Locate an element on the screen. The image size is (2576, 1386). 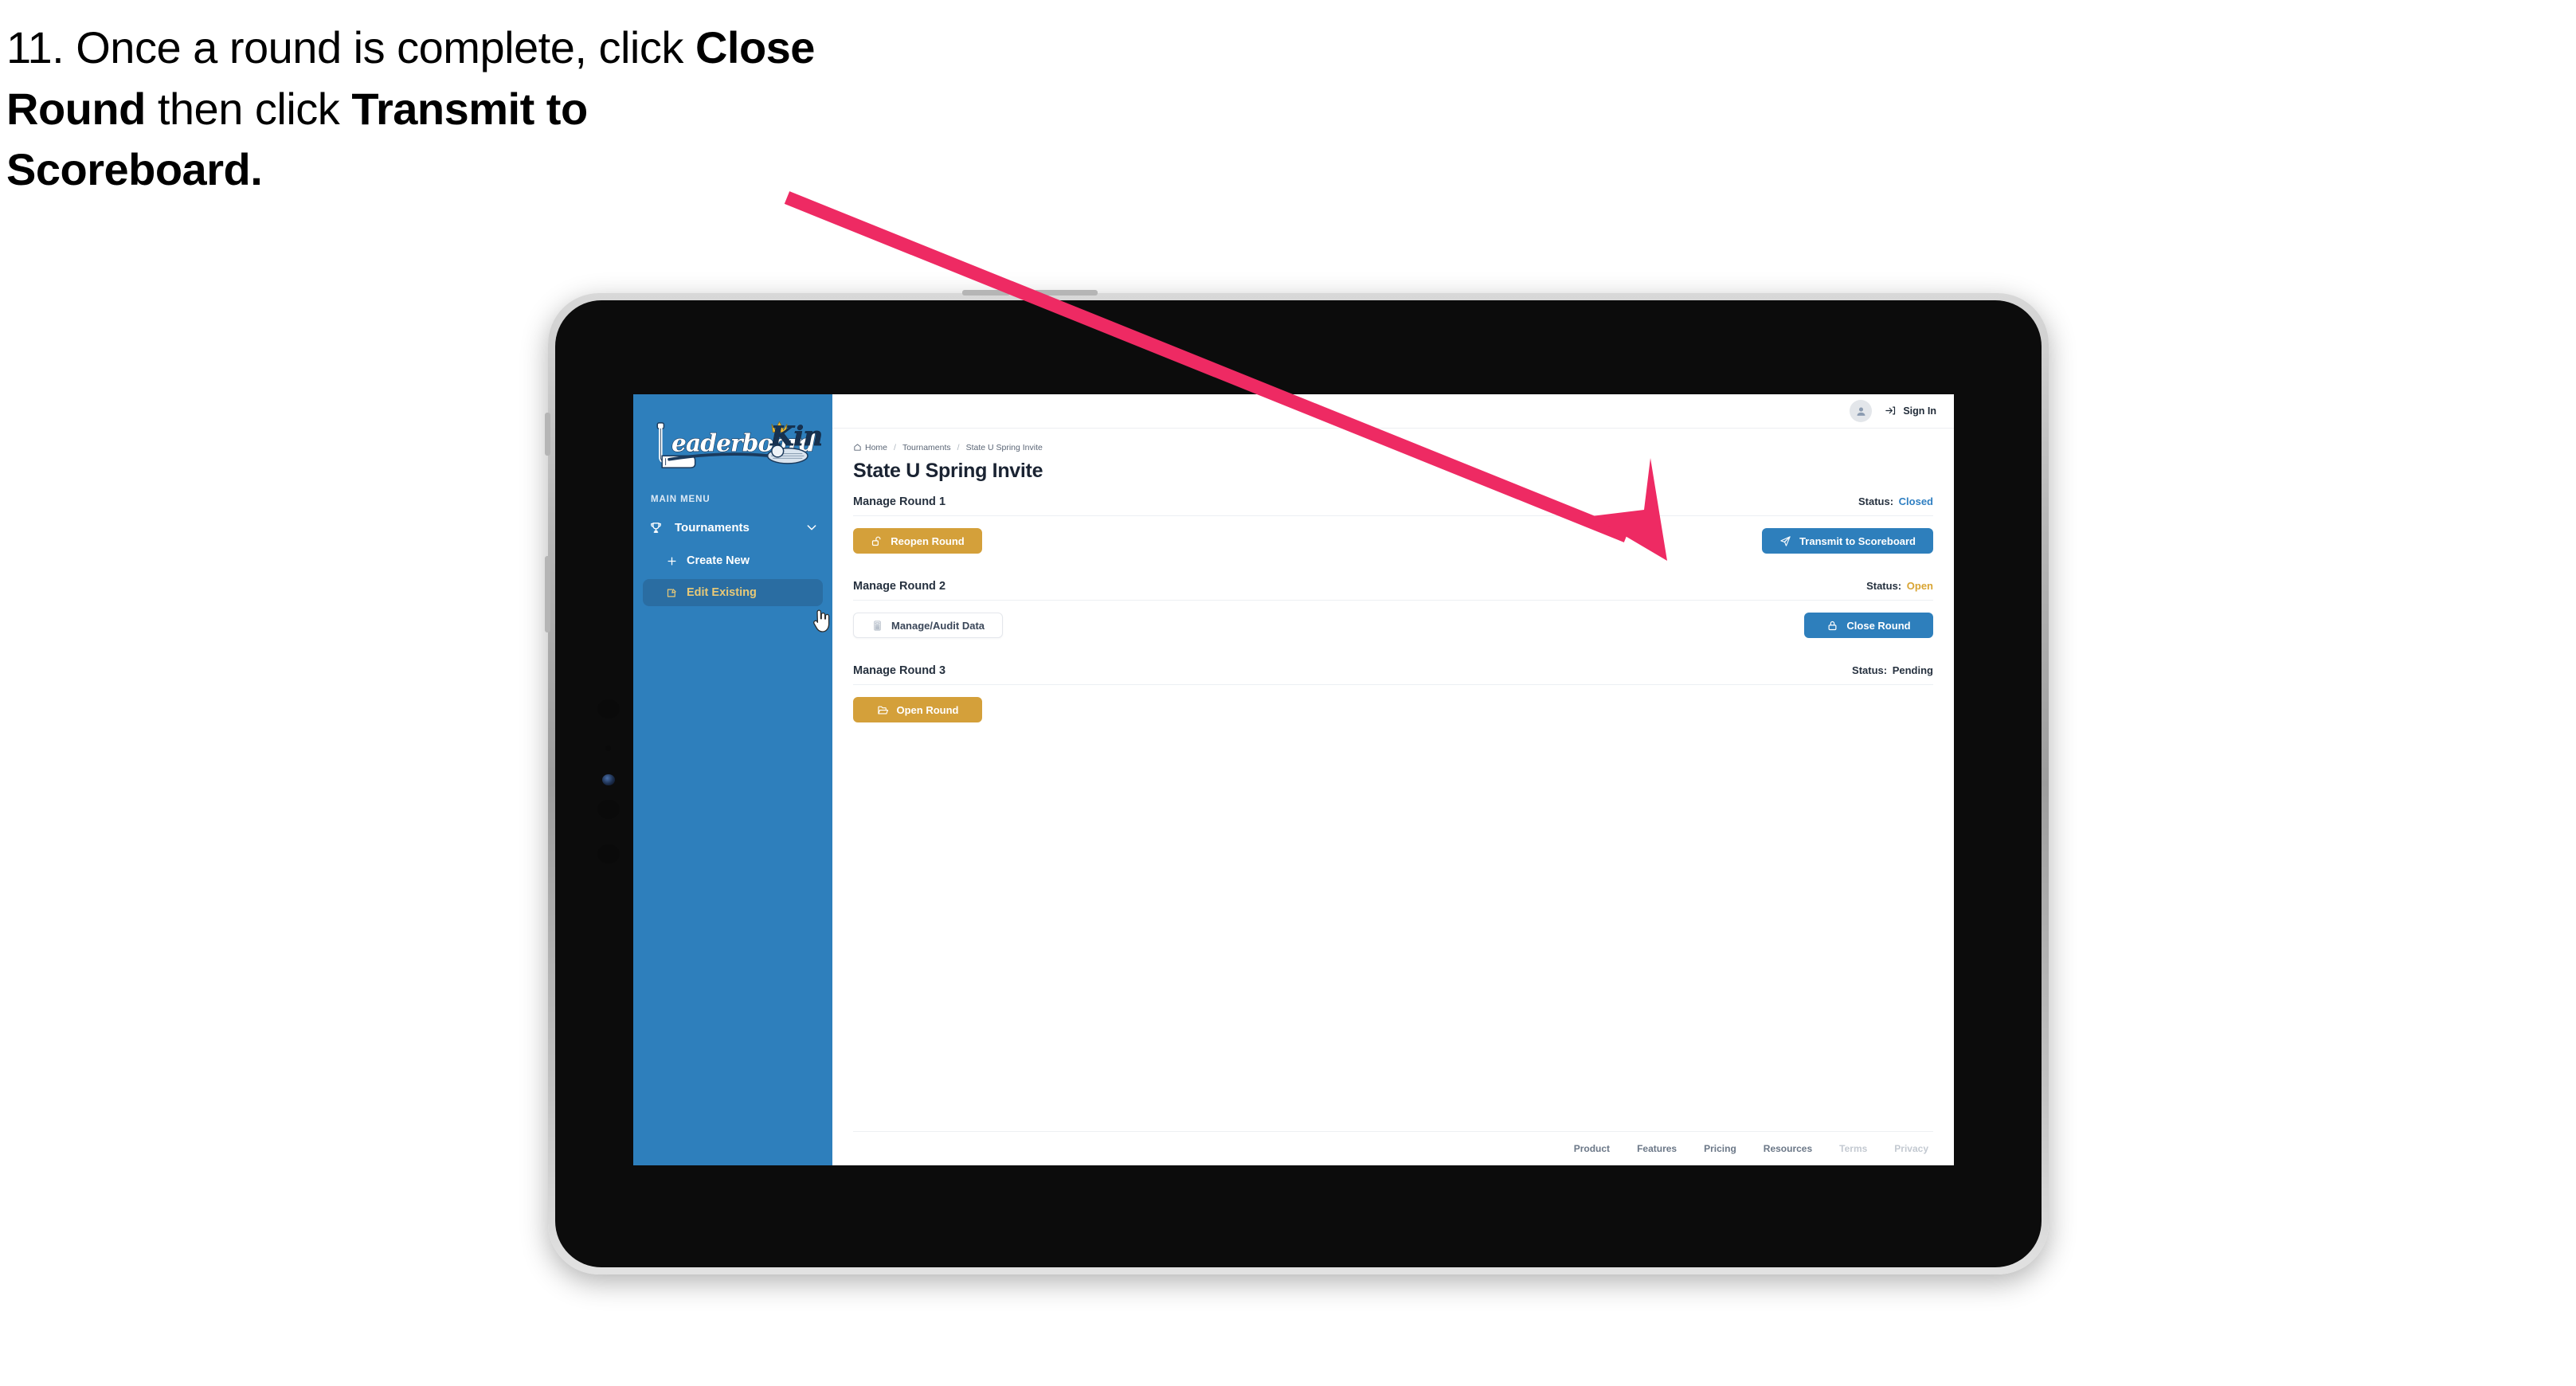
power-button is located at coordinates (547, 434).